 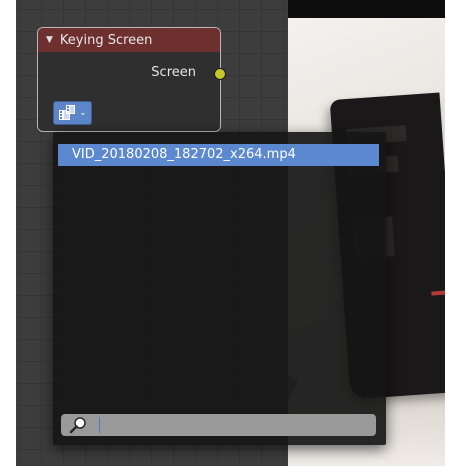 I want to click on triangle-down-icon: ▼, so click(x=49, y=40).